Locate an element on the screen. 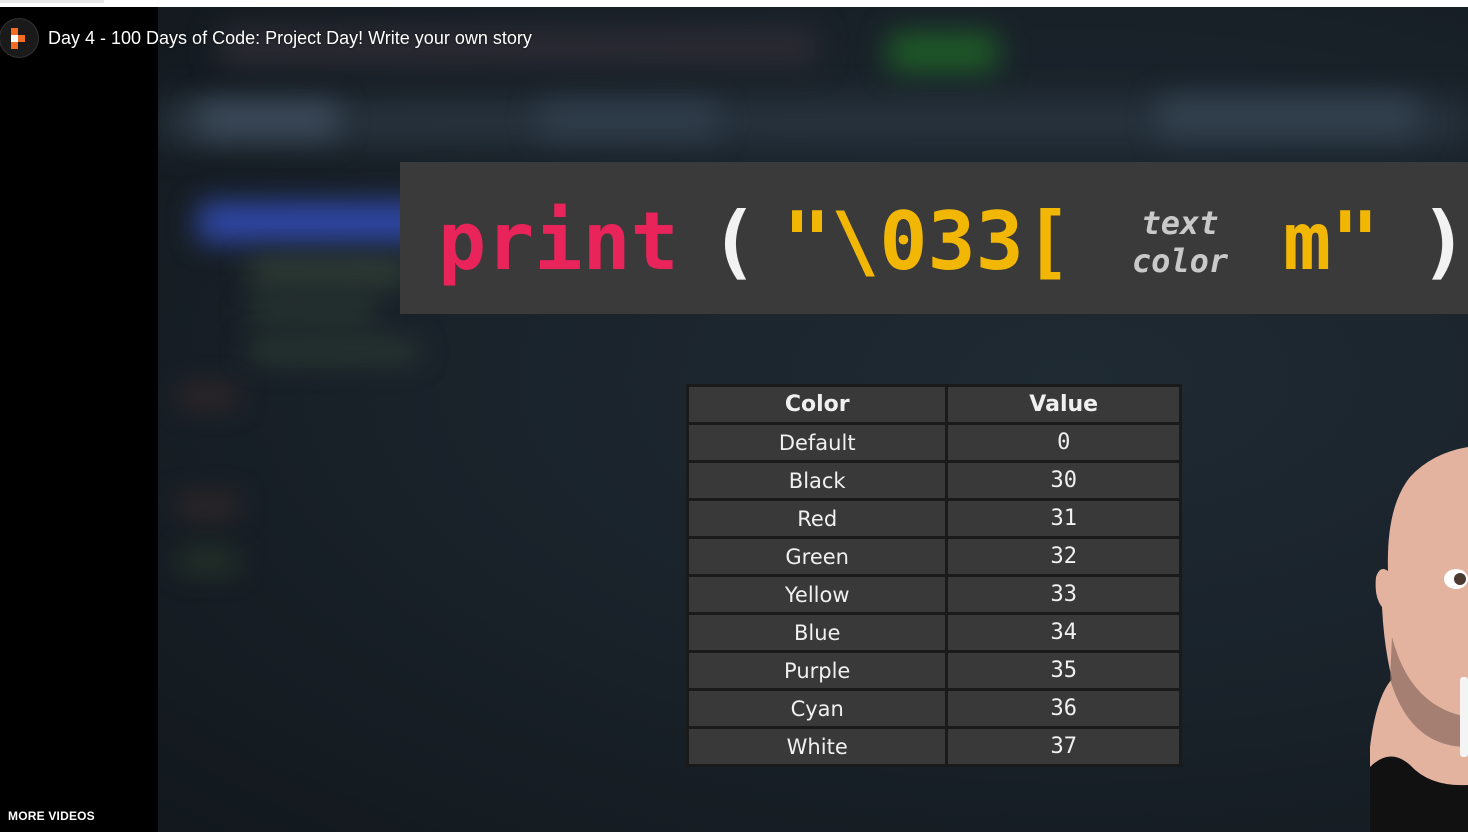 This screenshot has width=1468, height=832. color-value-cell: 37 is located at coordinates (1063, 746).